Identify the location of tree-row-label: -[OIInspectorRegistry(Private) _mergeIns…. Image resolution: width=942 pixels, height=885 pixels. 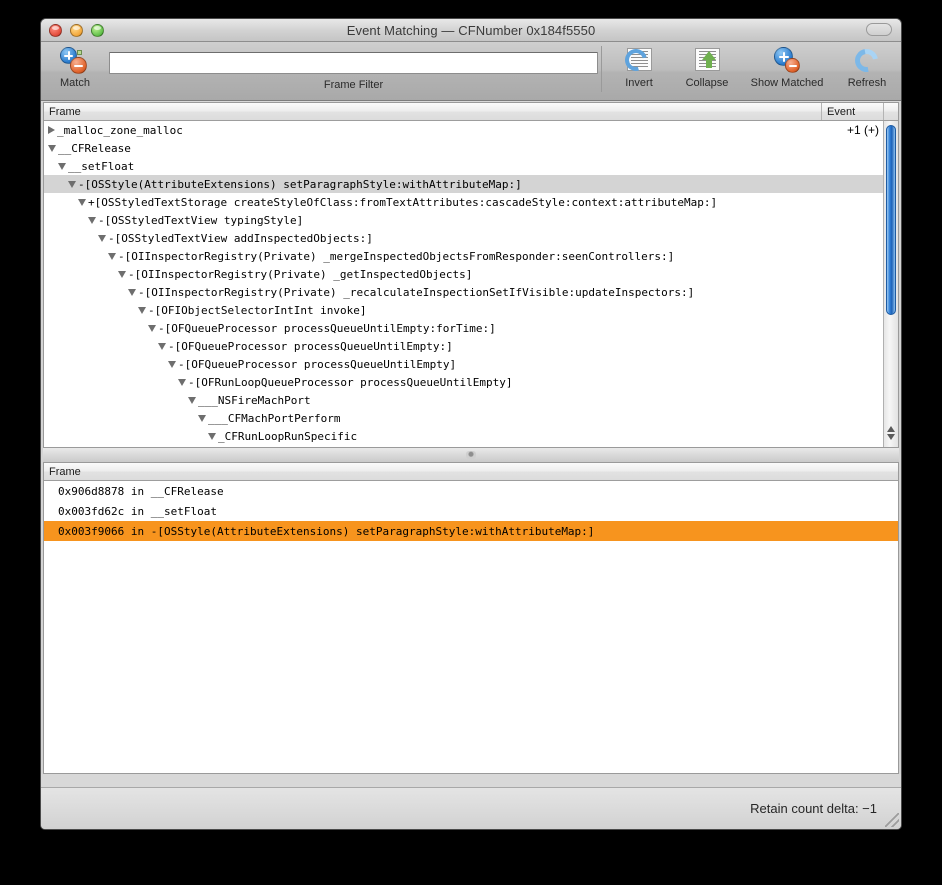
(396, 256).